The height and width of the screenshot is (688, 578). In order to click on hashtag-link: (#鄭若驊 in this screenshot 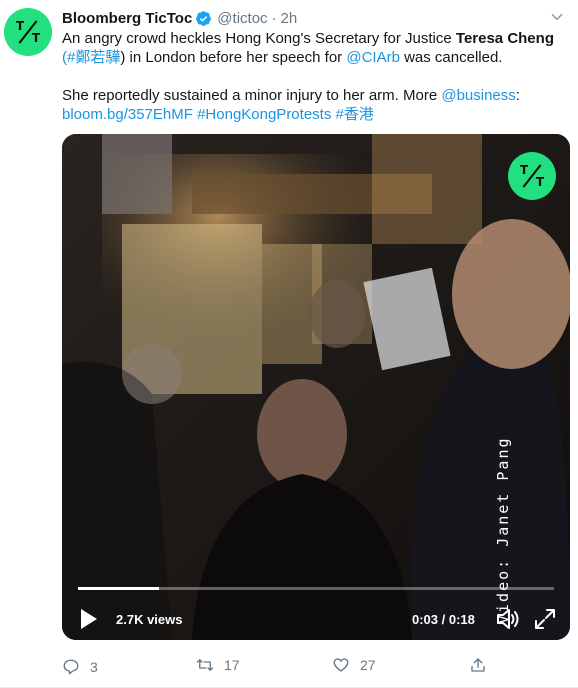, I will do `click(91, 57)`.